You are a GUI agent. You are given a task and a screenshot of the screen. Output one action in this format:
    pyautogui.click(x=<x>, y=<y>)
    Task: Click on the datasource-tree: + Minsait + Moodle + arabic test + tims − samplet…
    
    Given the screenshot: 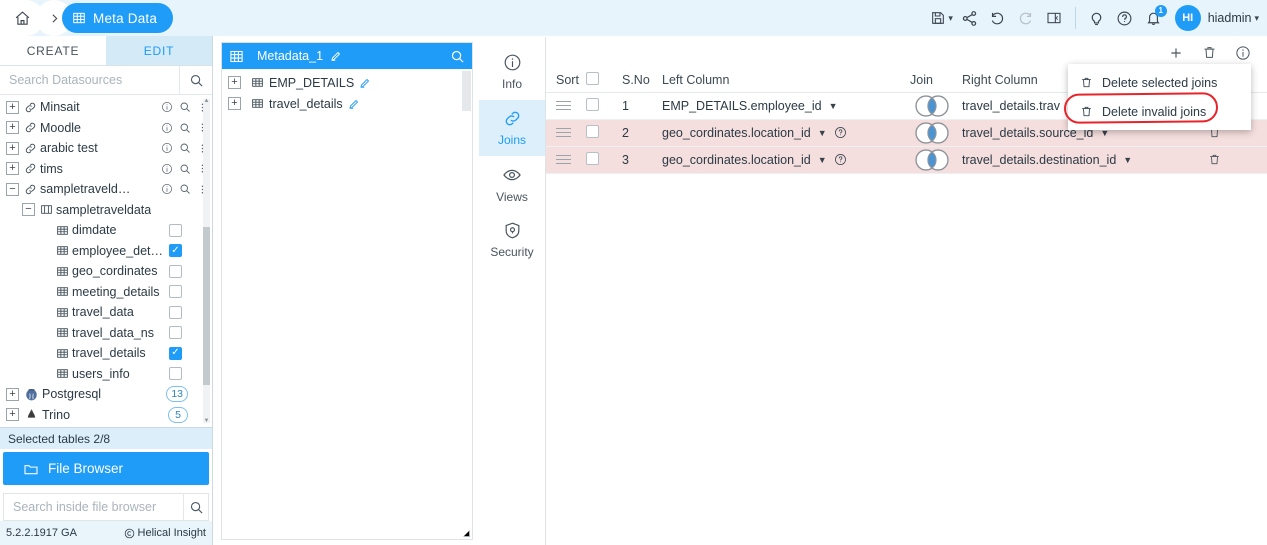 What is the action you would take?
    pyautogui.click(x=106, y=261)
    